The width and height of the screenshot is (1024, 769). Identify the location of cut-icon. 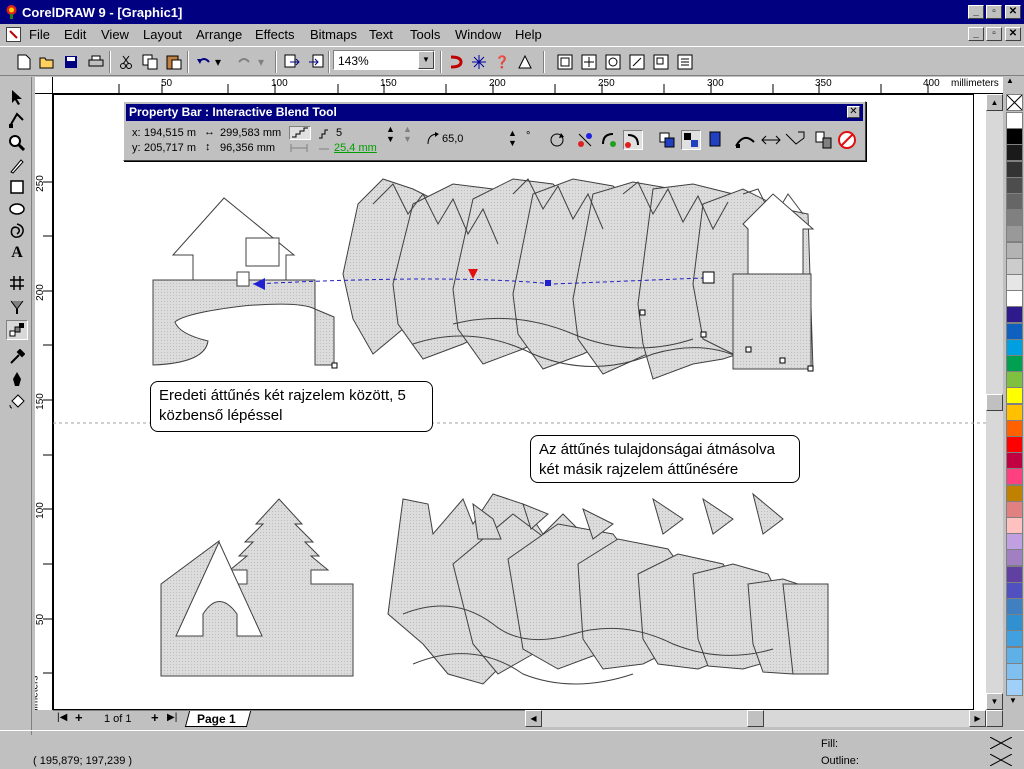
(126, 62).